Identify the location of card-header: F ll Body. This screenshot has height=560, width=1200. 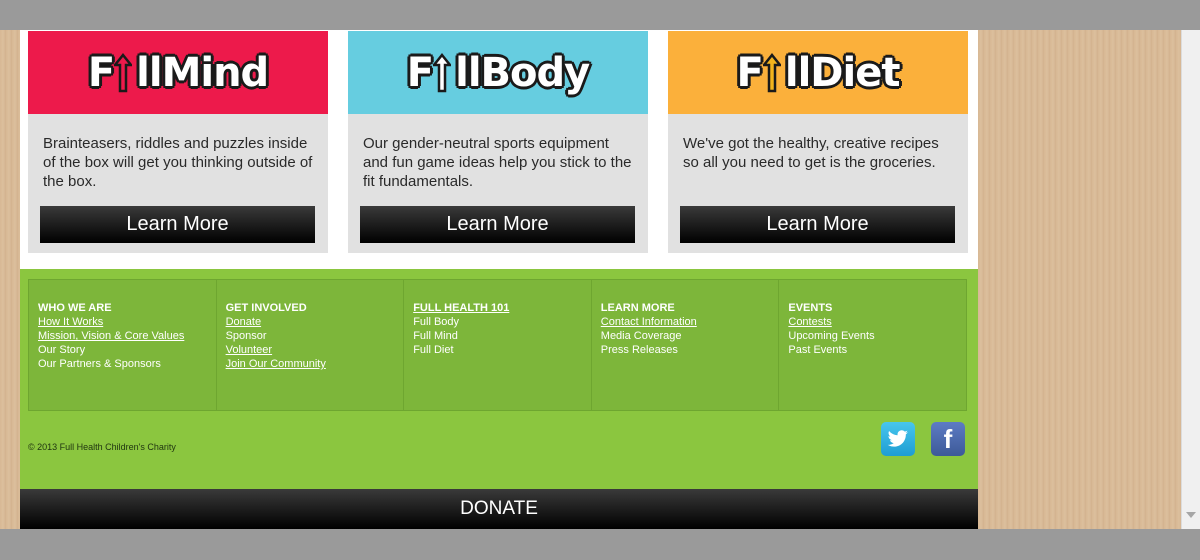
(498, 72).